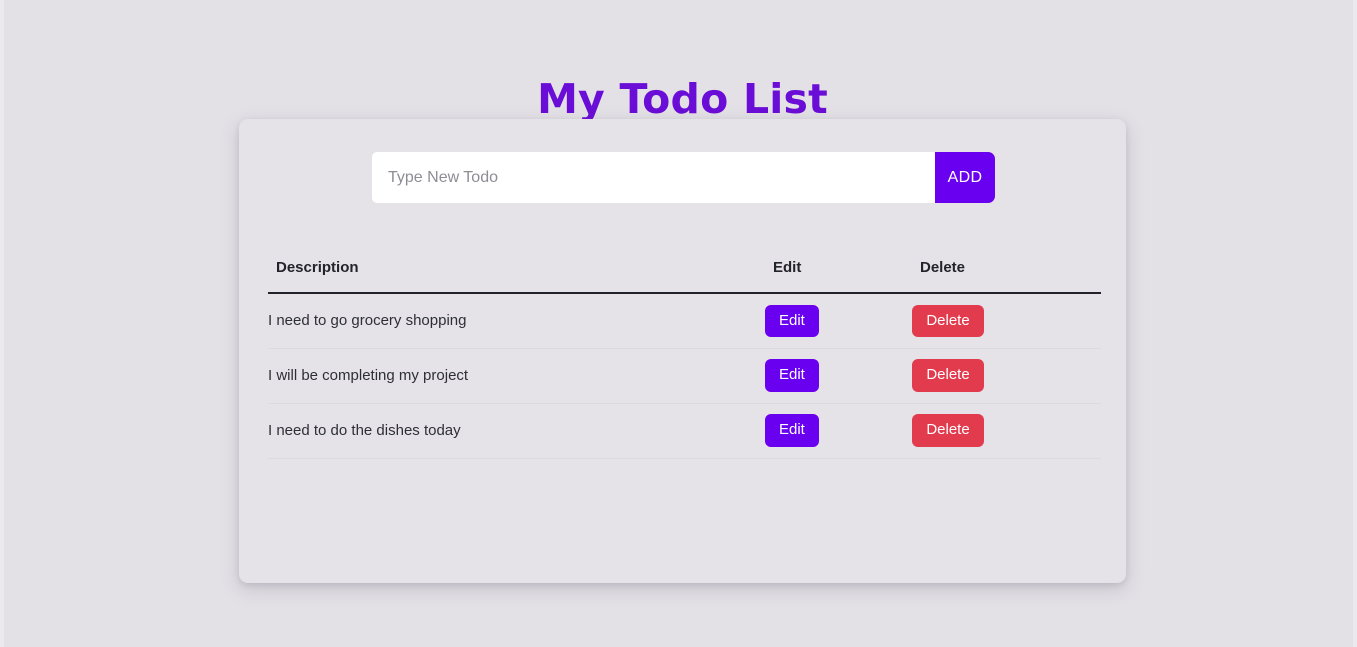  I want to click on todo-table-head: Description Edit Delete, so click(684, 276).